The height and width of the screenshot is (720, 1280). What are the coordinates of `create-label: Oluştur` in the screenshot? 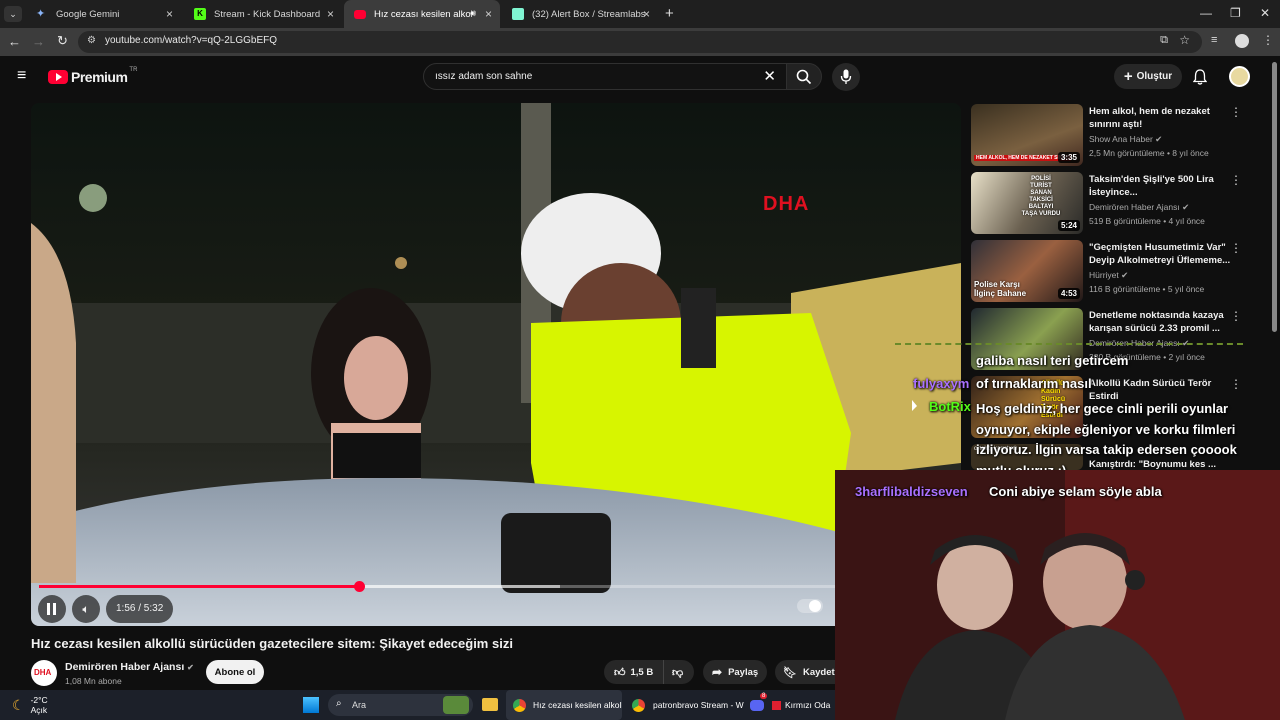 It's located at (1154, 76).